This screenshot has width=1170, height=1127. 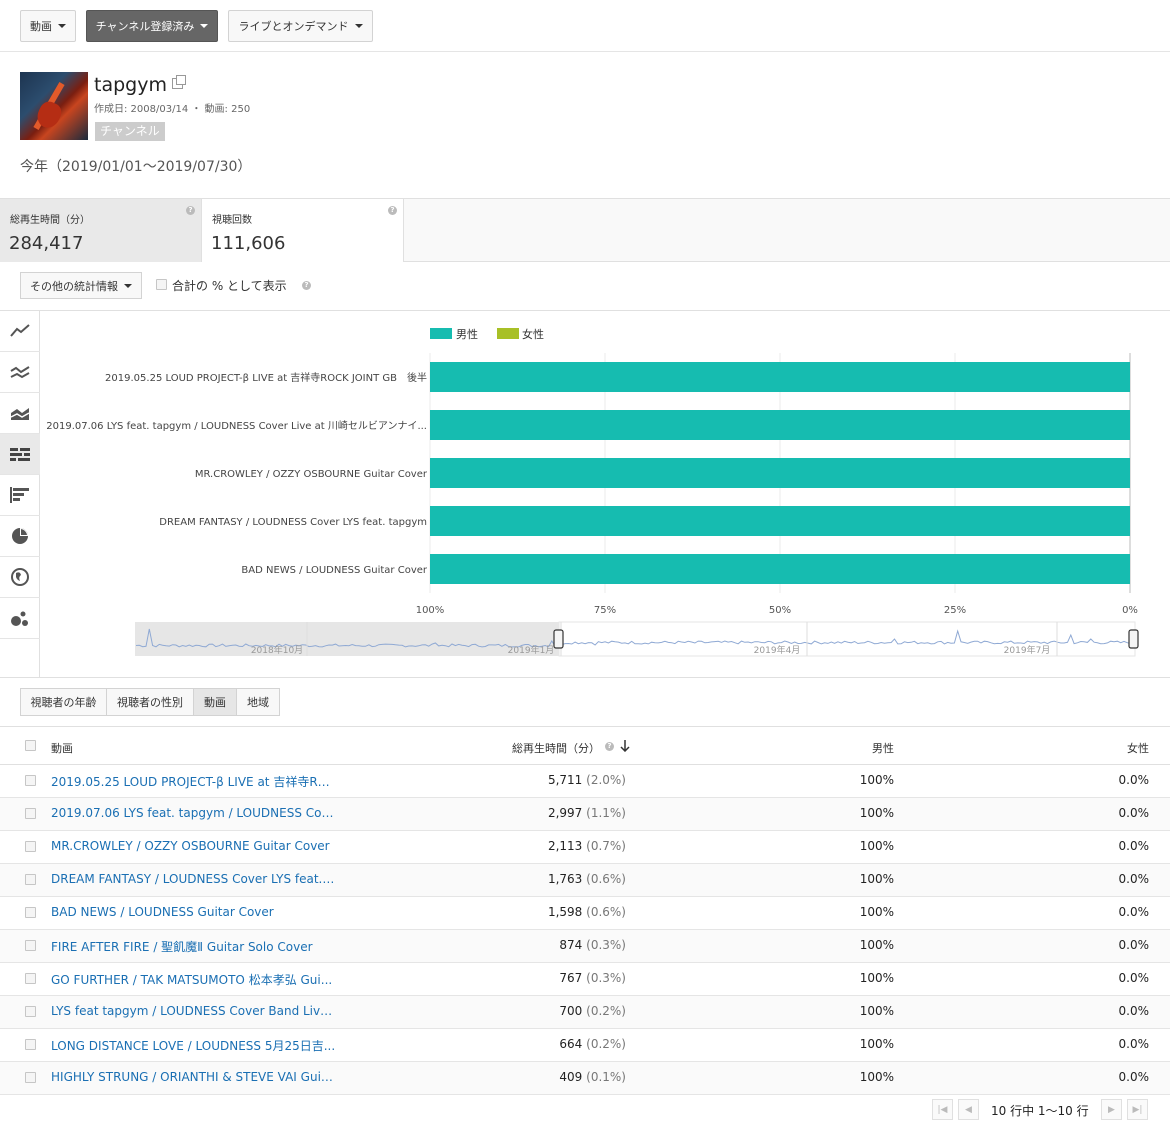 I want to click on first-page-icon: |◀, so click(x=942, y=1109).